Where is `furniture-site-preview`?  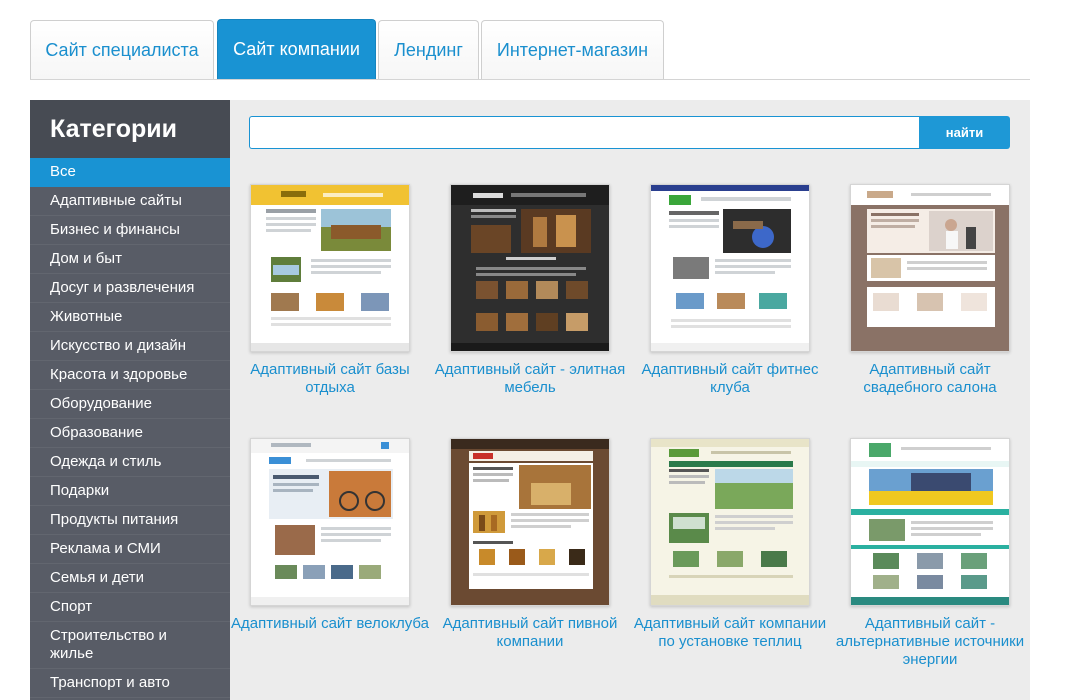 furniture-site-preview is located at coordinates (530, 268).